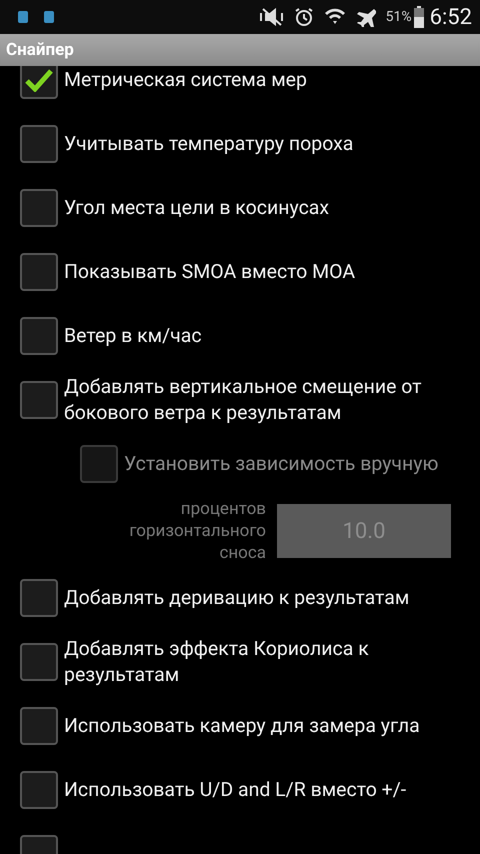 This screenshot has height=854, width=480. What do you see at coordinates (185, 80) in the screenshot?
I see `checkbox-label: Метрическая система мер` at bounding box center [185, 80].